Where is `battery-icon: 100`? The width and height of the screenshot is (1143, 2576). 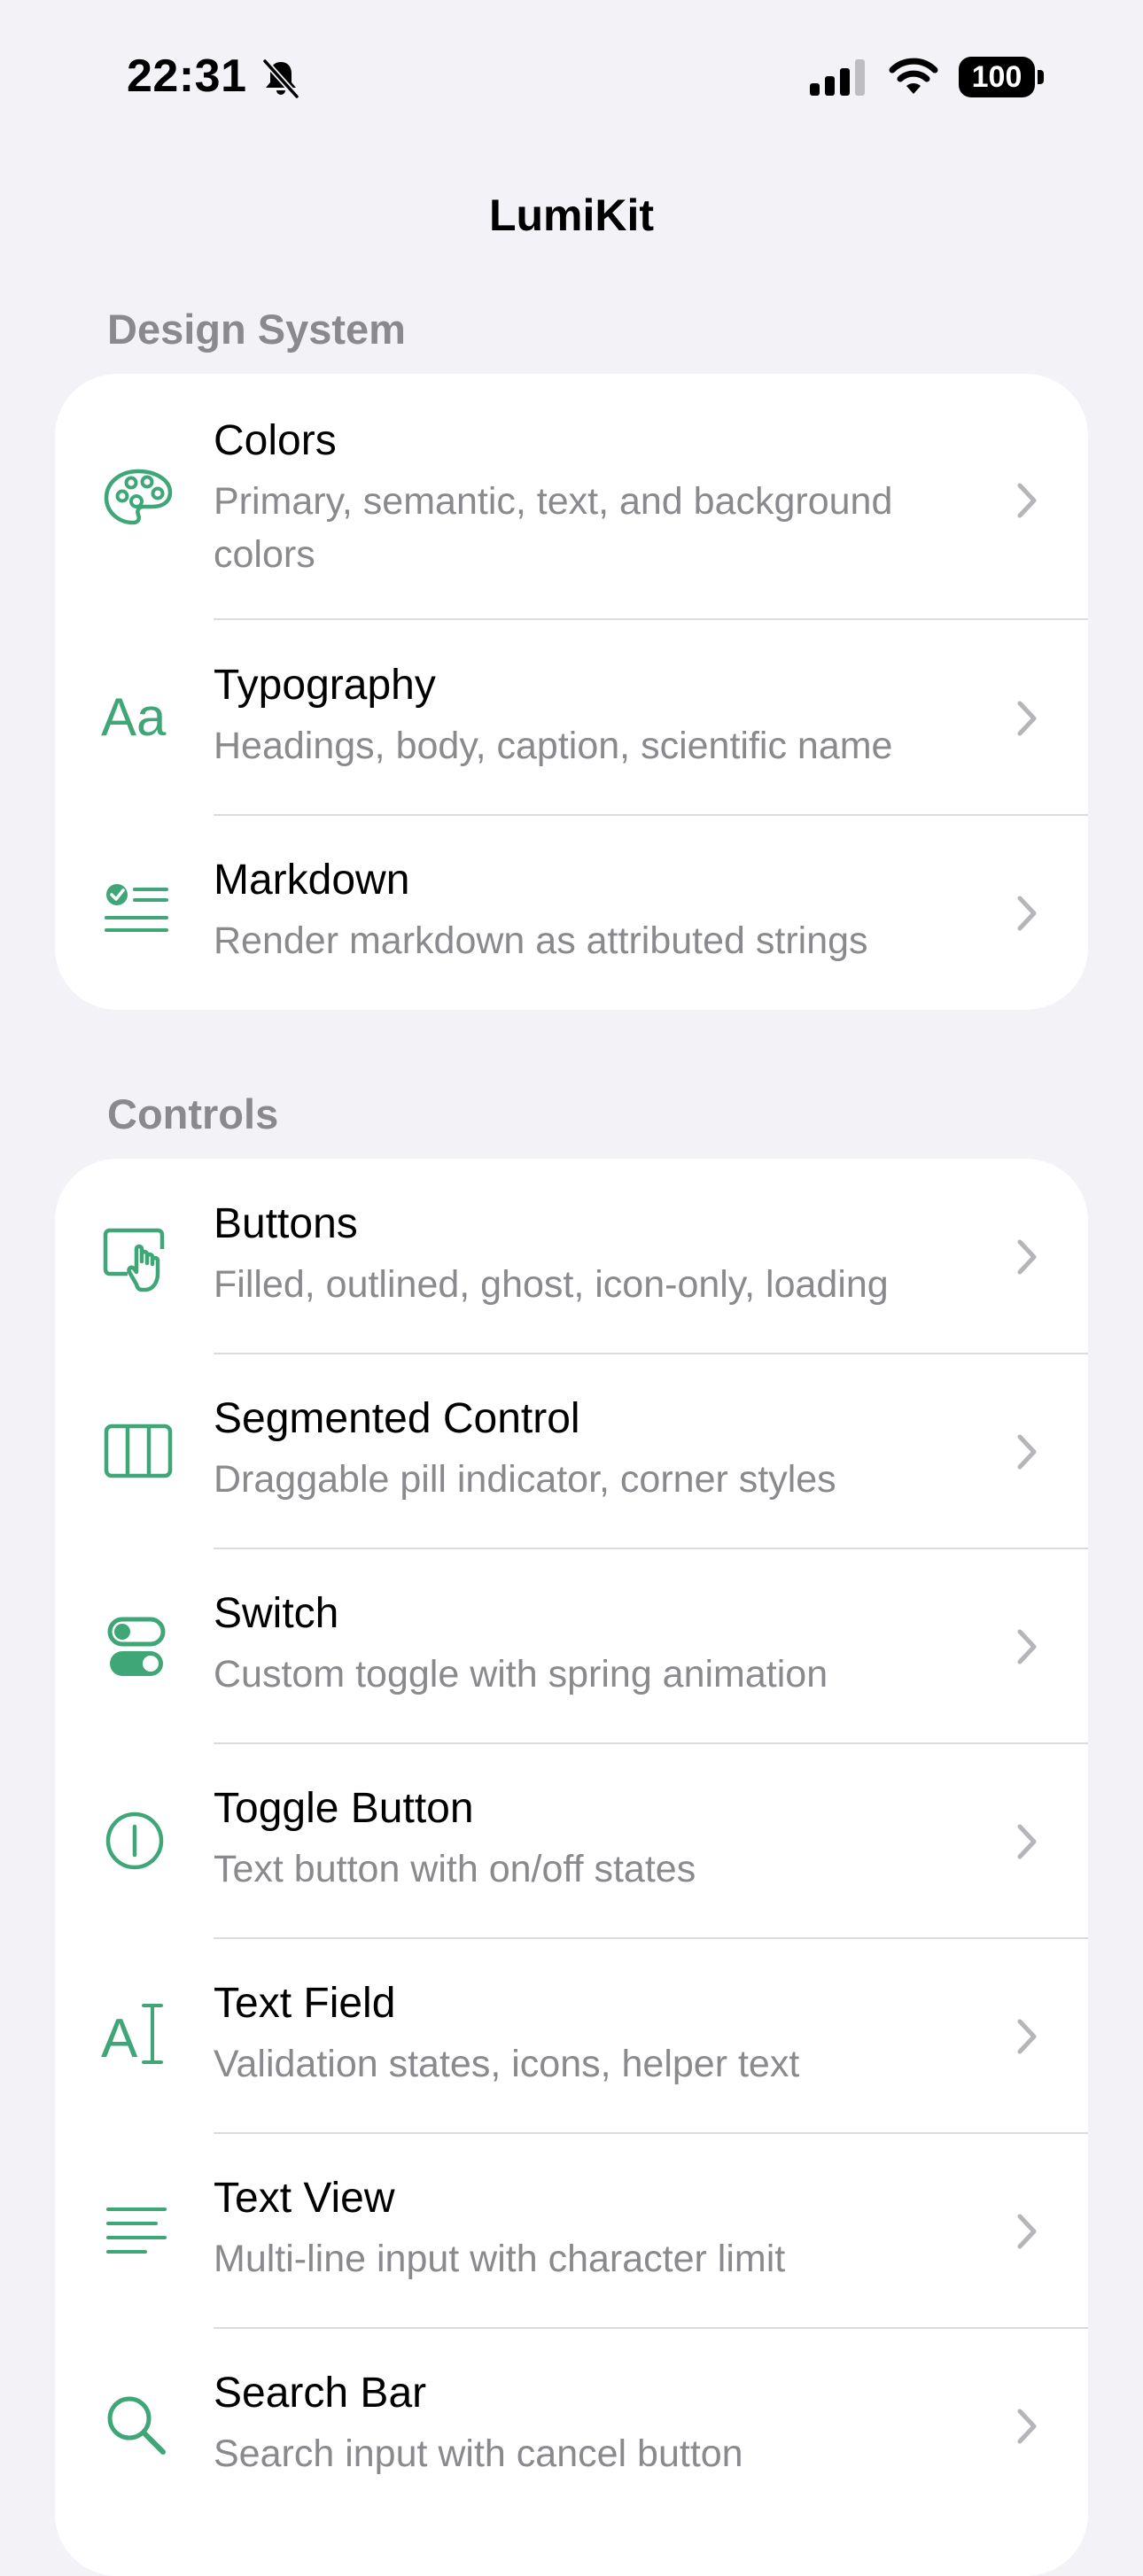
battery-icon: 100 is located at coordinates (1002, 77).